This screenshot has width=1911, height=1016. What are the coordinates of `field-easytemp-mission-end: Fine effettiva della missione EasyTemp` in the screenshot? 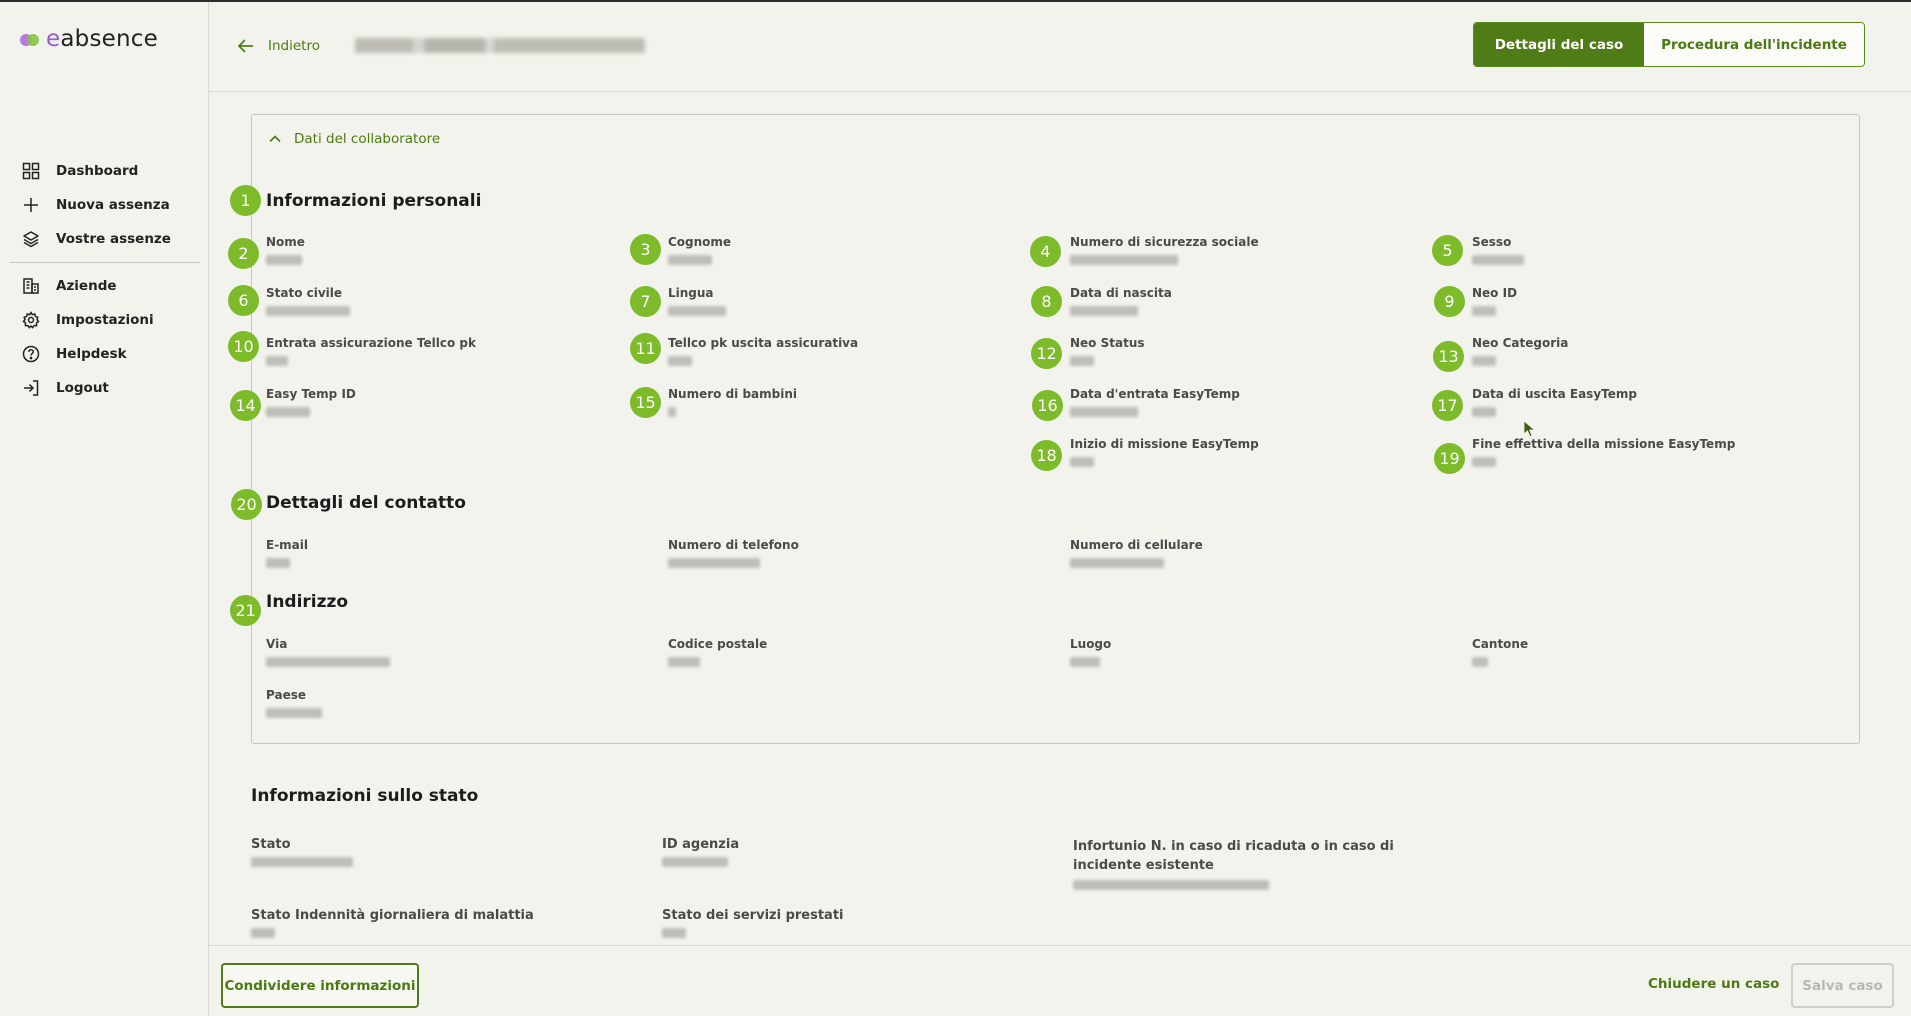 It's located at (1603, 452).